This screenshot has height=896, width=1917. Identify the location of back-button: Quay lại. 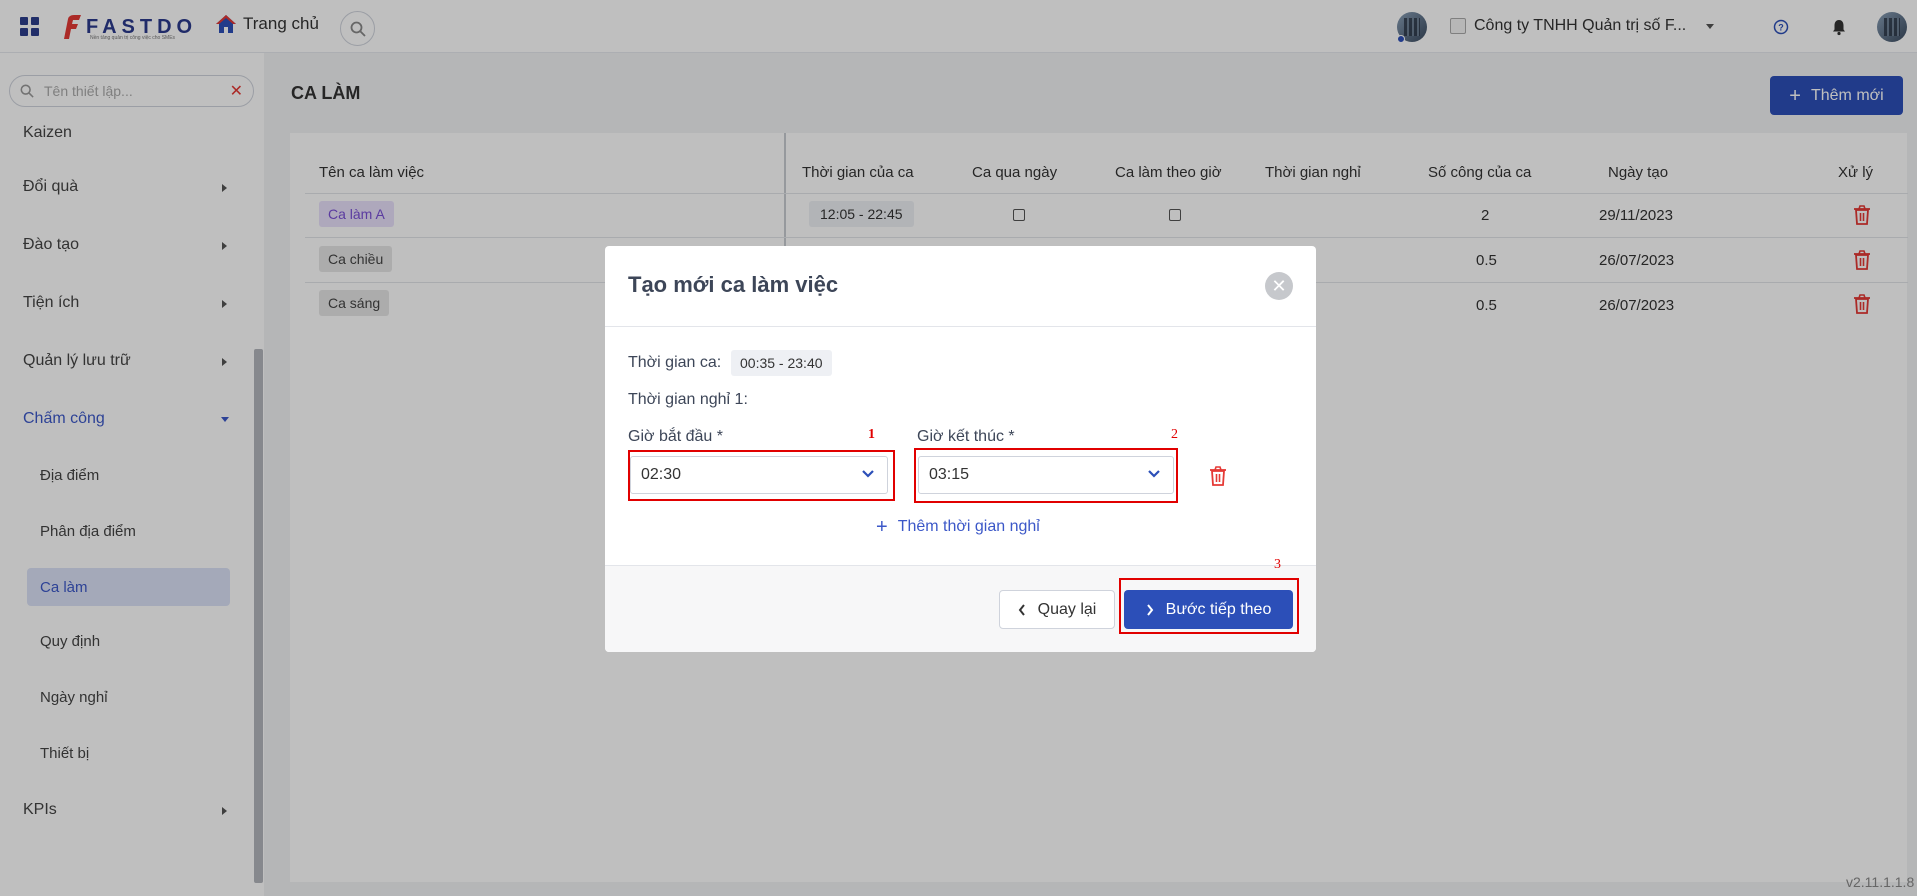
(1057, 609).